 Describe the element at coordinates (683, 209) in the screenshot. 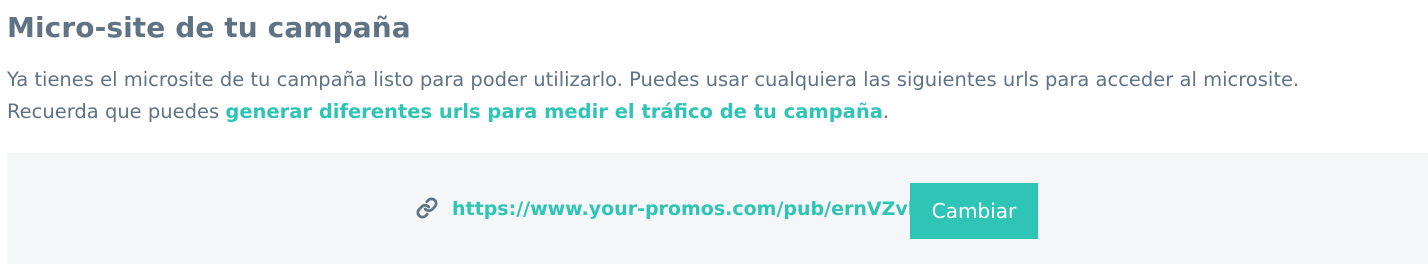

I see `microsite-url-link: https://www.your-promos.com/pub/ernVZvl` at that location.